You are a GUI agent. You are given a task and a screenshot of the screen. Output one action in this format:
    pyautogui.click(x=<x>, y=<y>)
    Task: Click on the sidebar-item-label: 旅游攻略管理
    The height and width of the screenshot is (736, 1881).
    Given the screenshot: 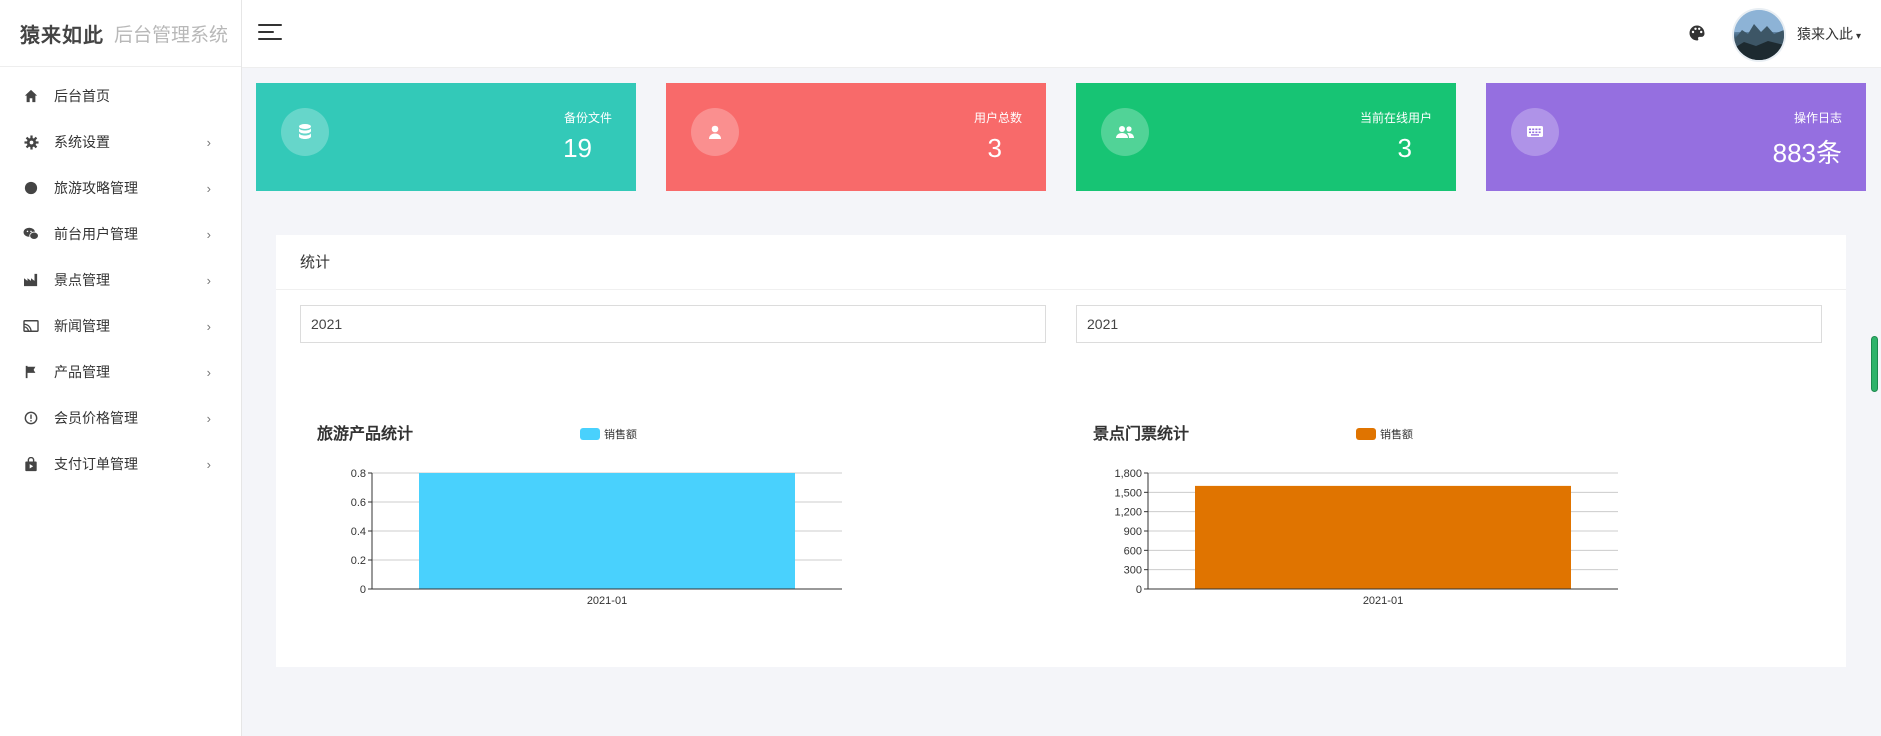 What is the action you would take?
    pyautogui.click(x=96, y=188)
    